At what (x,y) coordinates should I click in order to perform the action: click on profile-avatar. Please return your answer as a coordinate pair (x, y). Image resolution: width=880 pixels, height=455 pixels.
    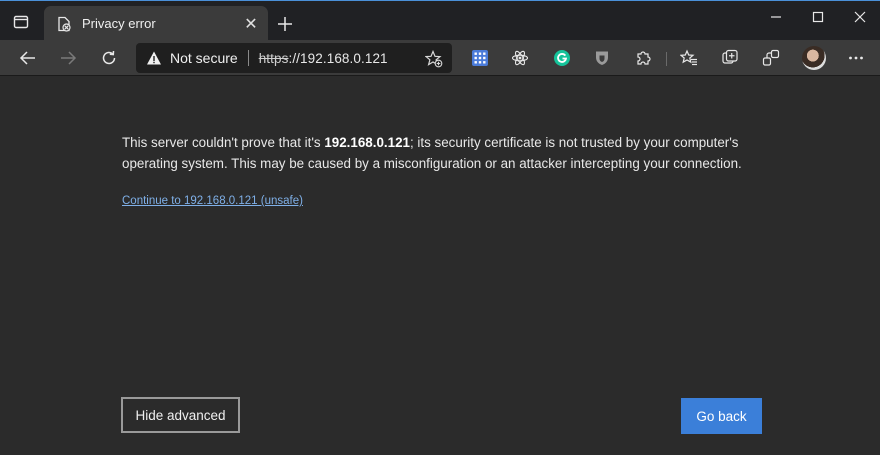
    Looking at the image, I should click on (814, 58).